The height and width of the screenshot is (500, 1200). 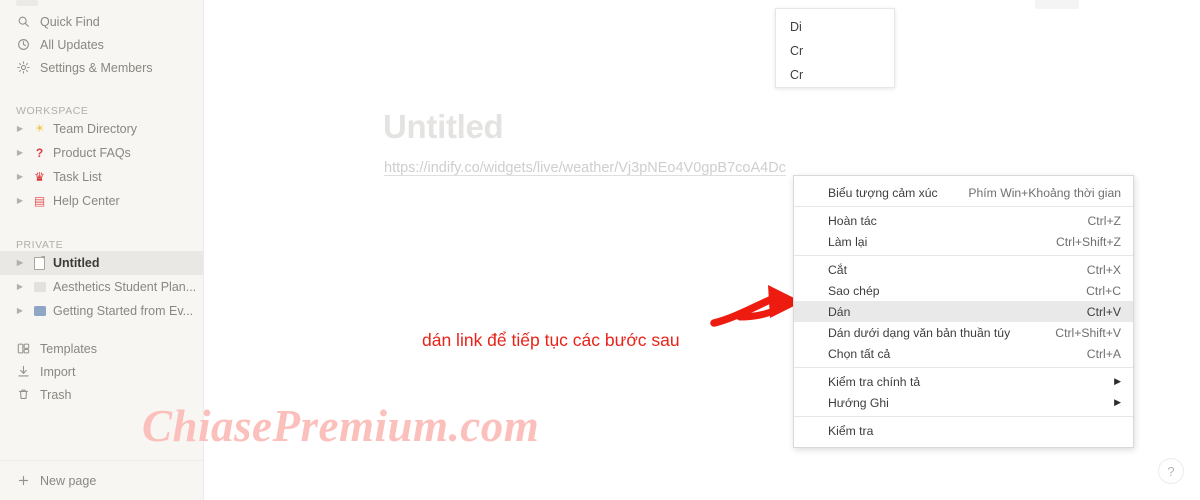 I want to click on context-menu-item-shortcut: Ctrl+Z, so click(x=1104, y=220).